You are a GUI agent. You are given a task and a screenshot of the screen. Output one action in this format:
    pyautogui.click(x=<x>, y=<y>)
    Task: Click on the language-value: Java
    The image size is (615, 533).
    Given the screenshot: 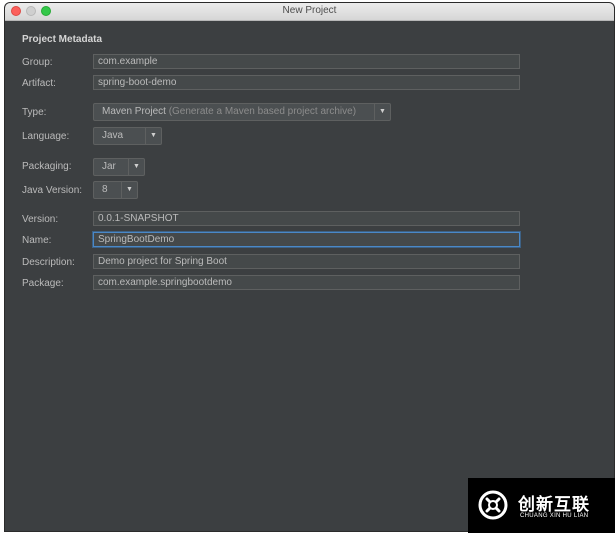 What is the action you would take?
    pyautogui.click(x=113, y=135)
    